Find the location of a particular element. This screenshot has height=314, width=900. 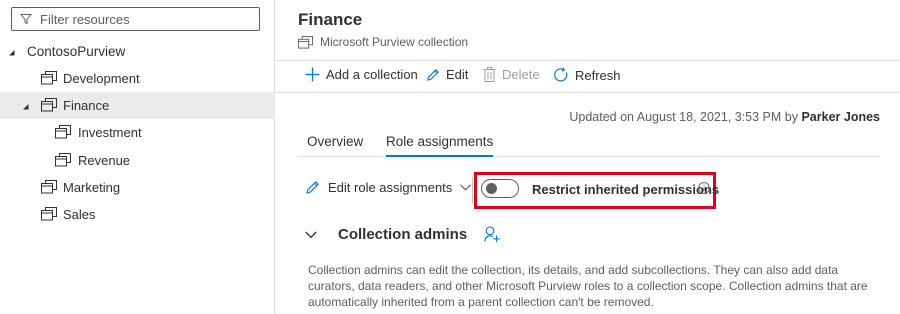

tree-item-marketing: Marketing is located at coordinates (137, 187).